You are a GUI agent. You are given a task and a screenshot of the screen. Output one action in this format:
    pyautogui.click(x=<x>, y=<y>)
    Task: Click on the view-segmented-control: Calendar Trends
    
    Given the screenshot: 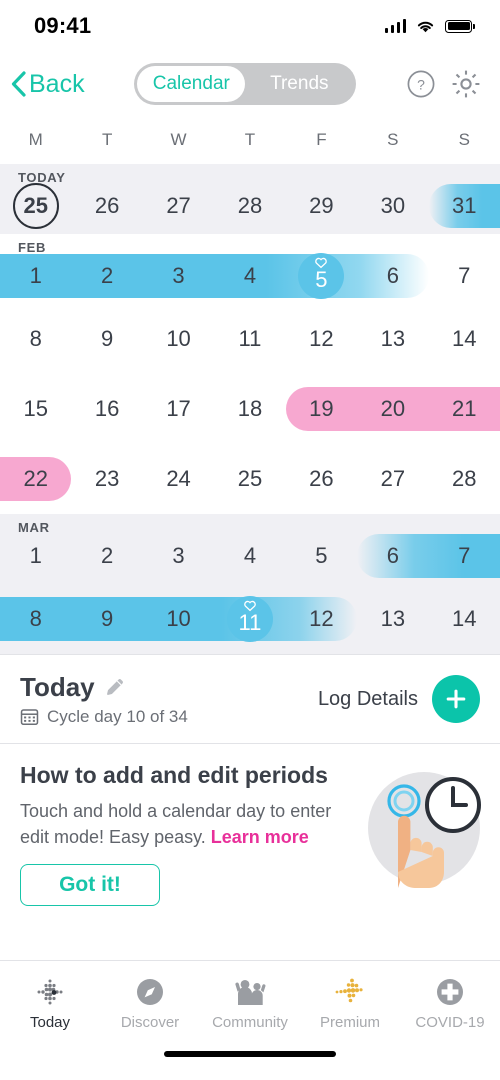 What is the action you would take?
    pyautogui.click(x=245, y=84)
    